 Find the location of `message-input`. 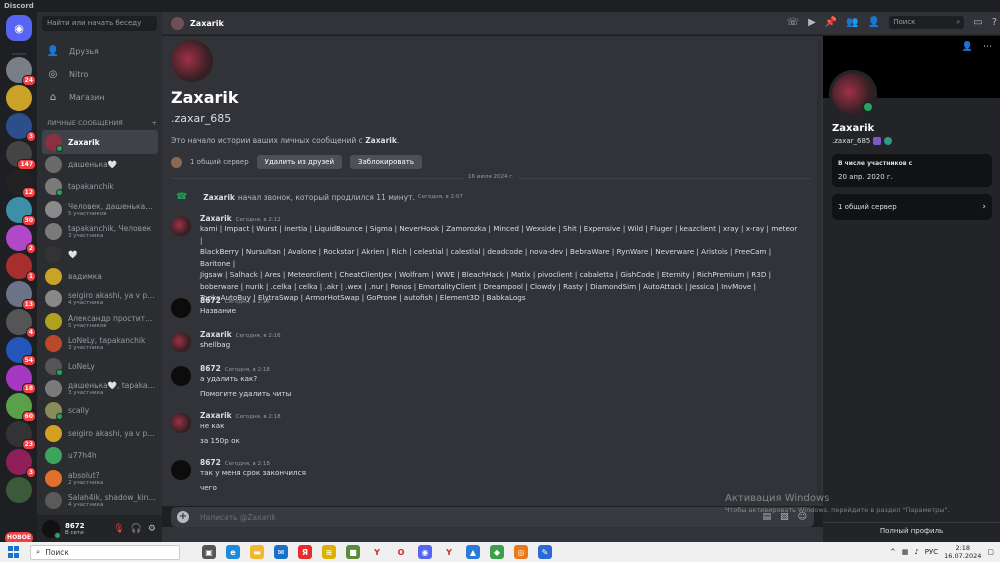

message-input is located at coordinates (450, 517).